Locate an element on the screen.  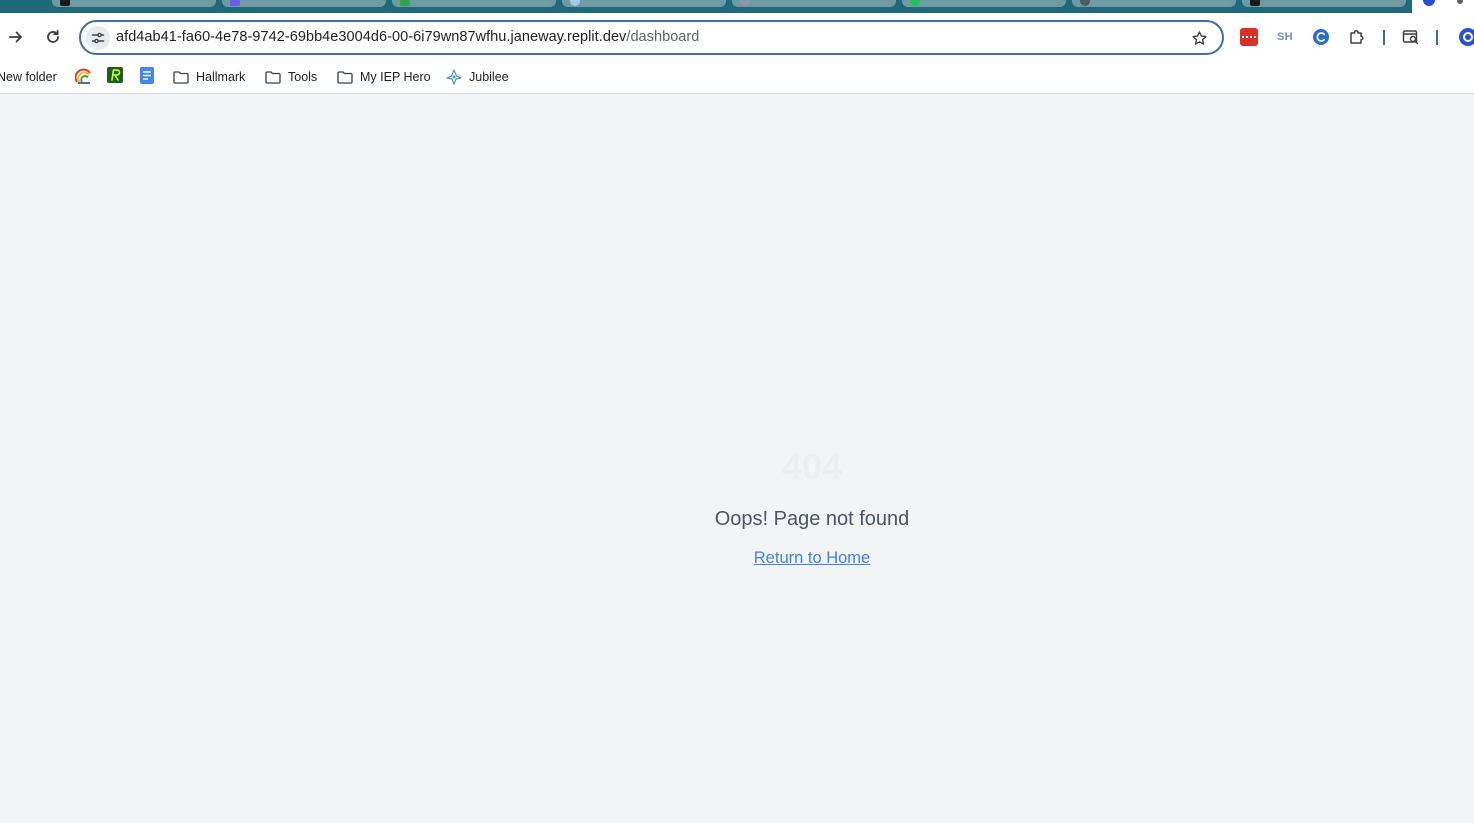
reload-button is located at coordinates (53, 37).